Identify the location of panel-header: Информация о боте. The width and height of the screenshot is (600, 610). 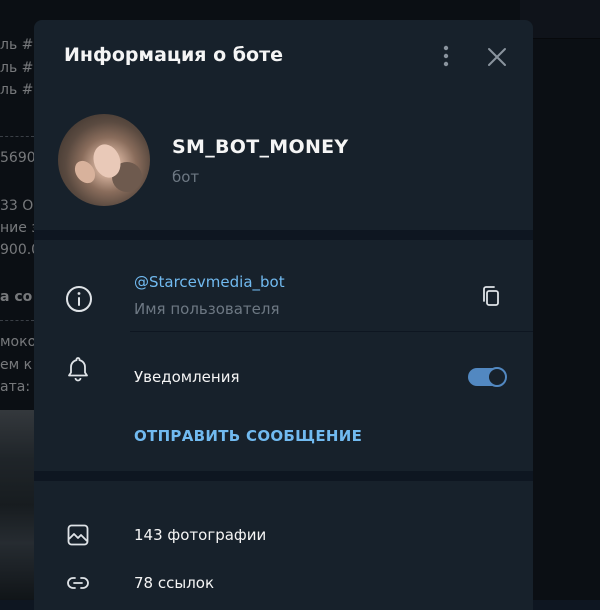
(283, 56).